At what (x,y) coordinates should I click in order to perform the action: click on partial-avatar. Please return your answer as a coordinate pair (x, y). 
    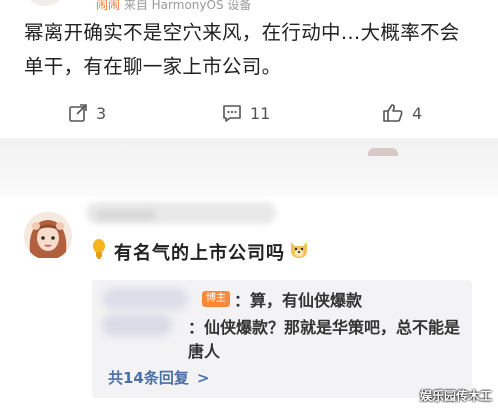
    Looking at the image, I should click on (383, 152).